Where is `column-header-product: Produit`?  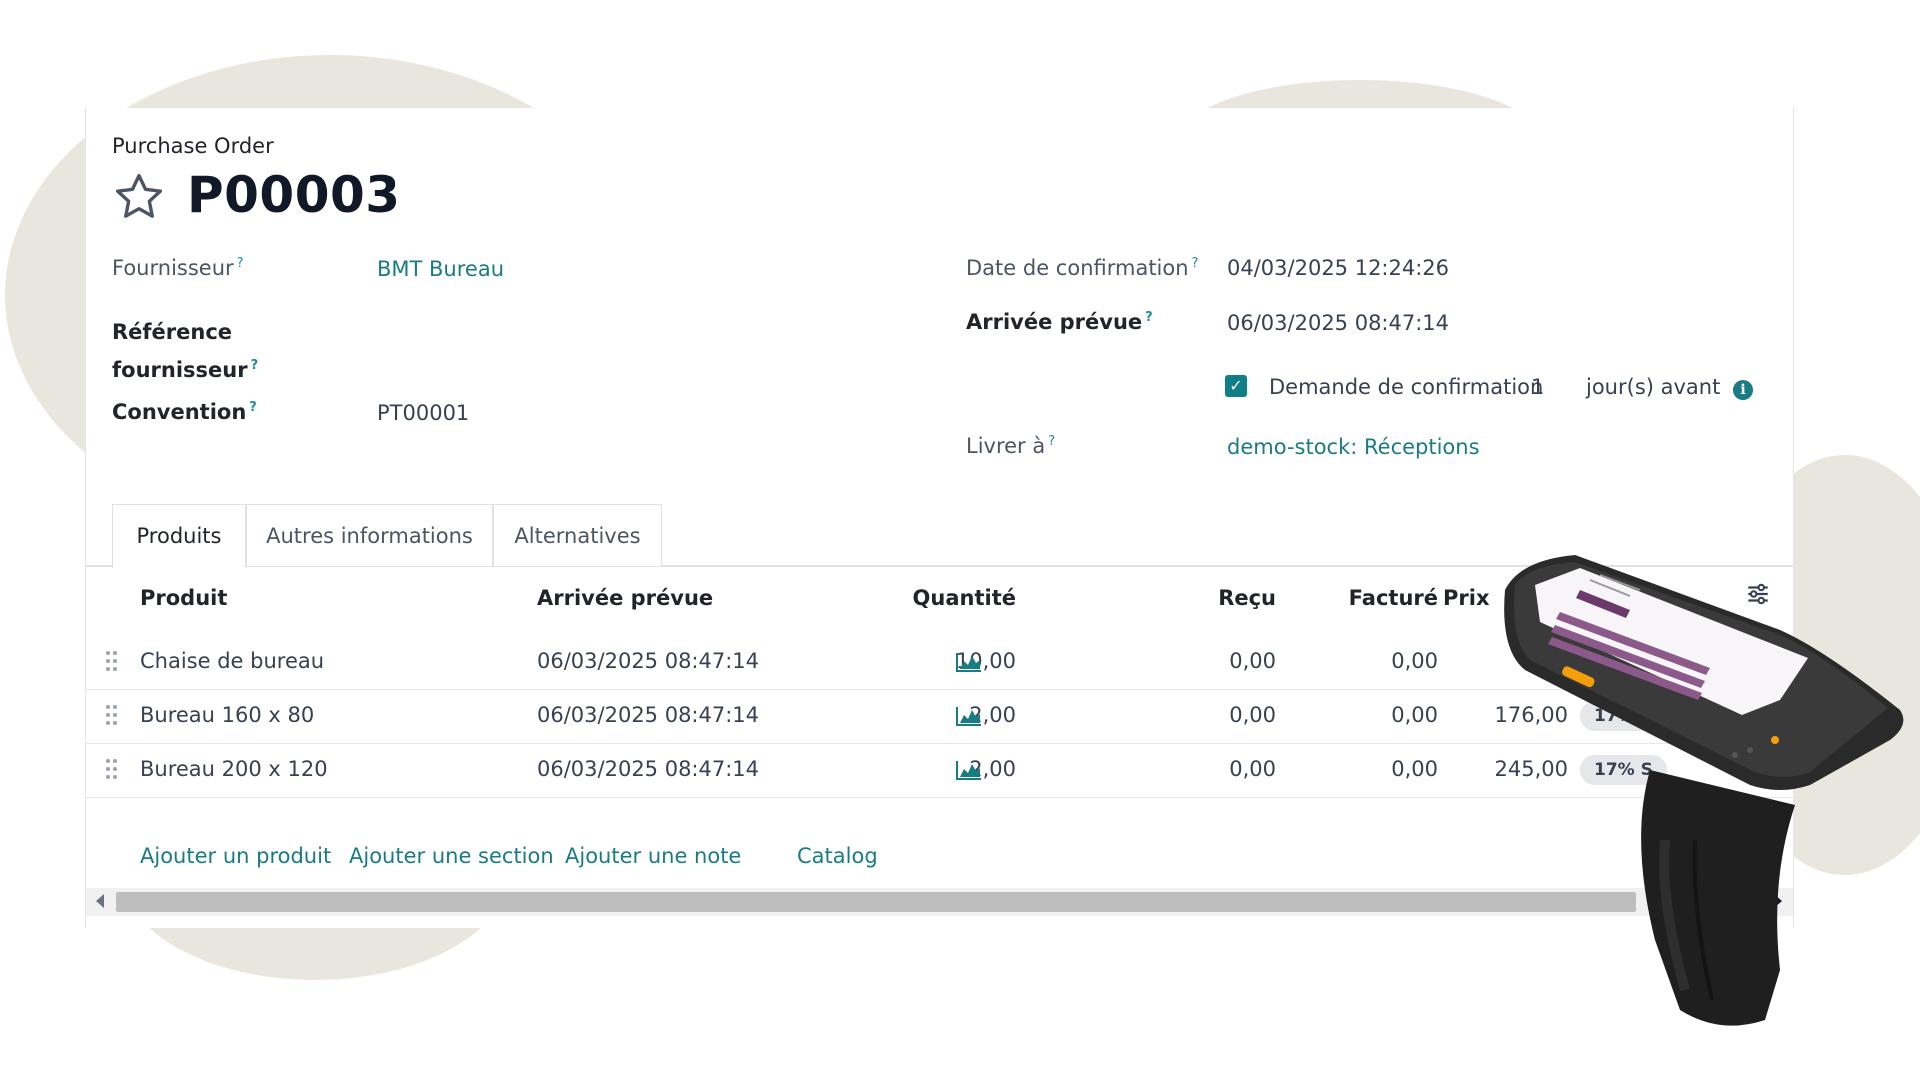 column-header-product: Produit is located at coordinates (183, 598).